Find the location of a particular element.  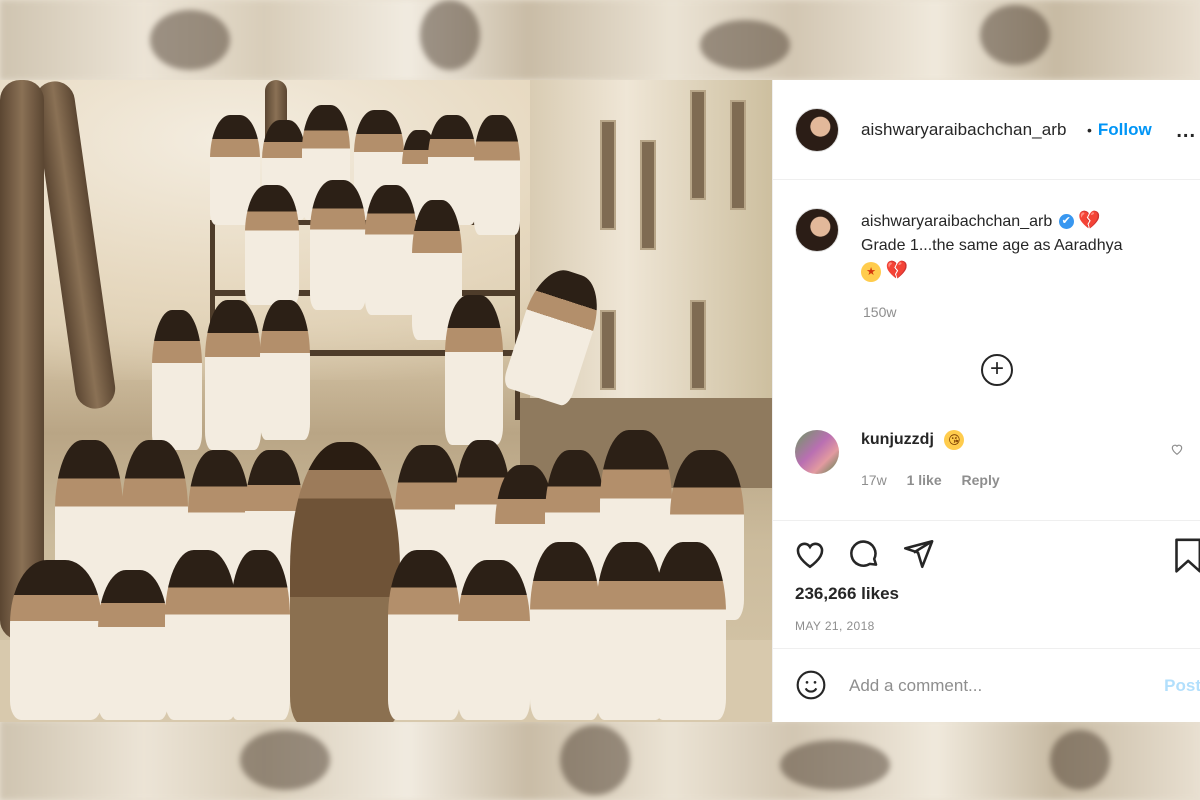

comment-timestamp: 17w is located at coordinates (874, 480).